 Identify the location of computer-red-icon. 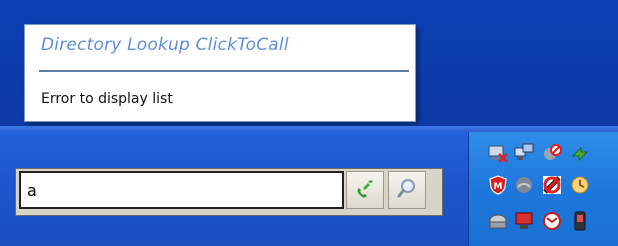
(524, 221).